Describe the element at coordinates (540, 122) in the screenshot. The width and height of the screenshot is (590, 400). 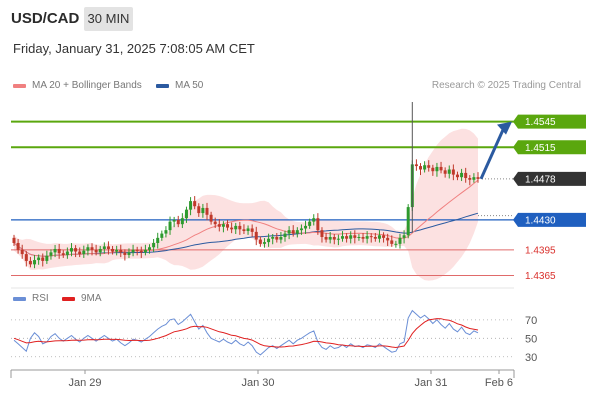
I see `price-label-resistance: 1.4545` at that location.